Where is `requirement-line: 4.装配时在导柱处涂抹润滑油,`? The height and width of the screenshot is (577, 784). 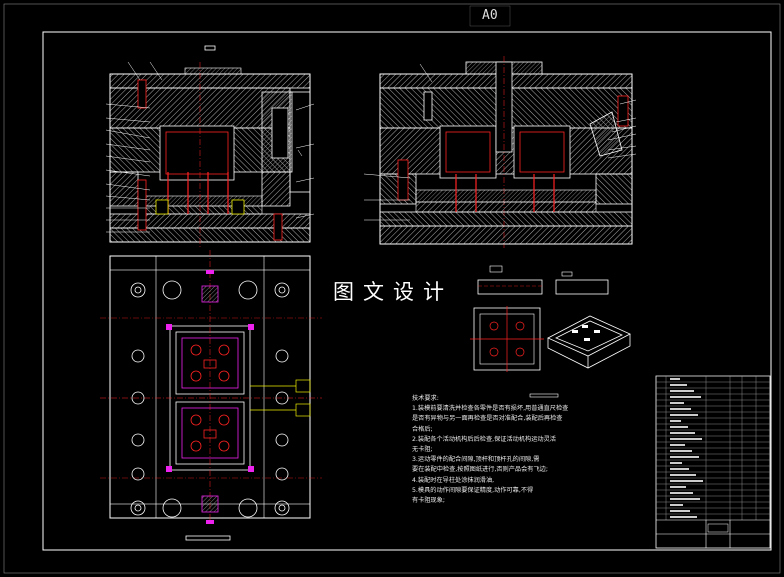
requirement-line: 4.装配时在导柱处涂抹润滑油, is located at coordinates (453, 480).